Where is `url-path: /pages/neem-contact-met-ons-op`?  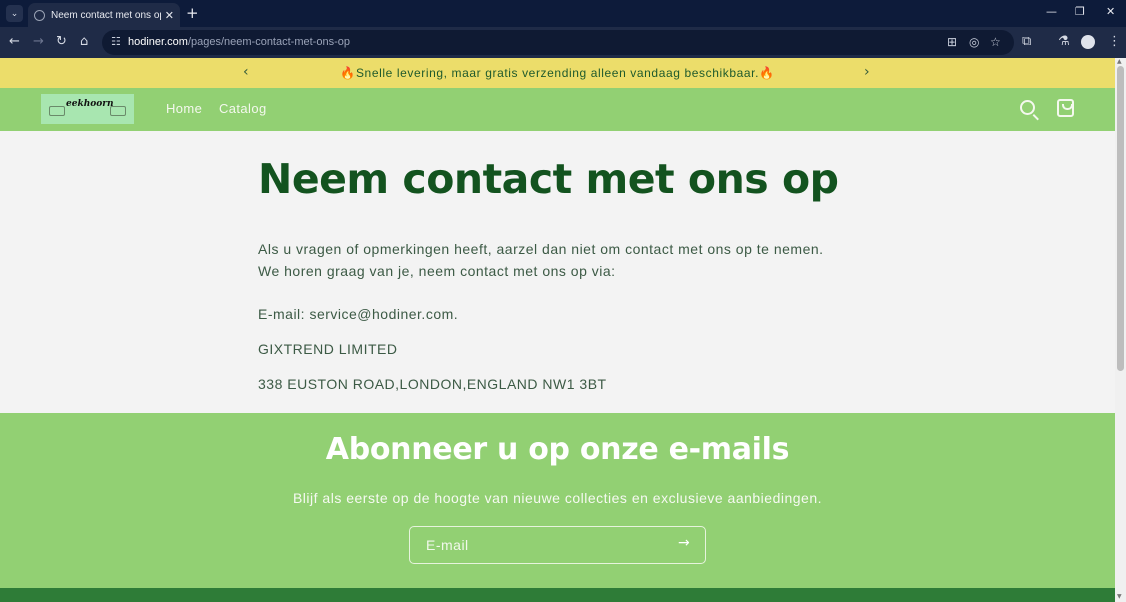 url-path: /pages/neem-contact-met-ons-op is located at coordinates (268, 42).